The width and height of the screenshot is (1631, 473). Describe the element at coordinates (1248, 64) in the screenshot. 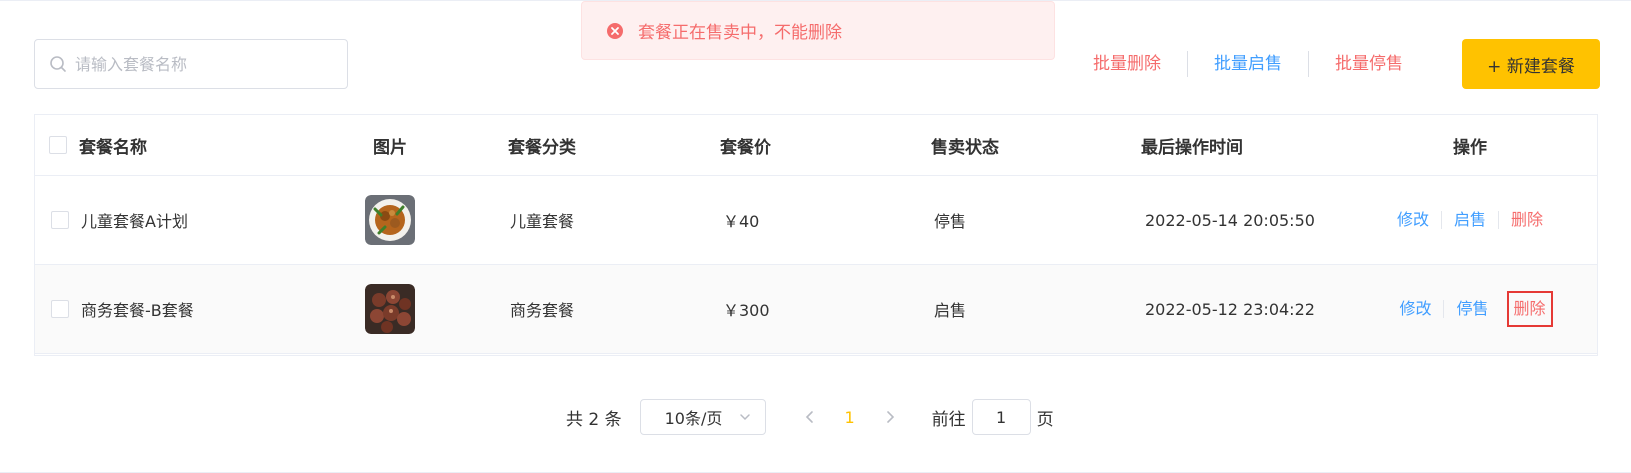

I see `batch-enable-button: 批量启售` at that location.